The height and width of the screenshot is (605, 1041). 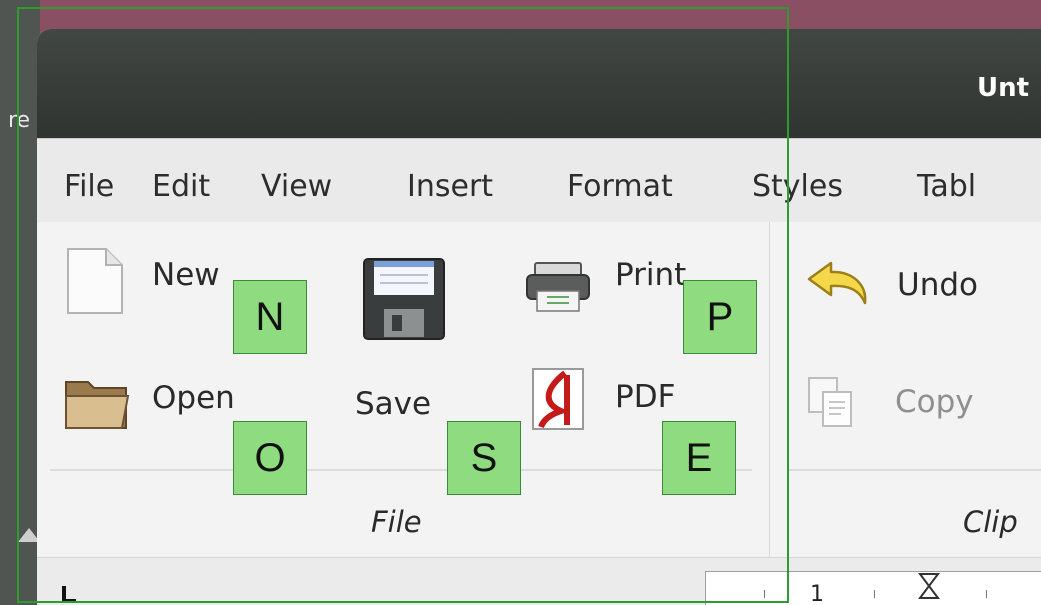 I want to click on clipboard-group-separator, so click(x=914, y=470).